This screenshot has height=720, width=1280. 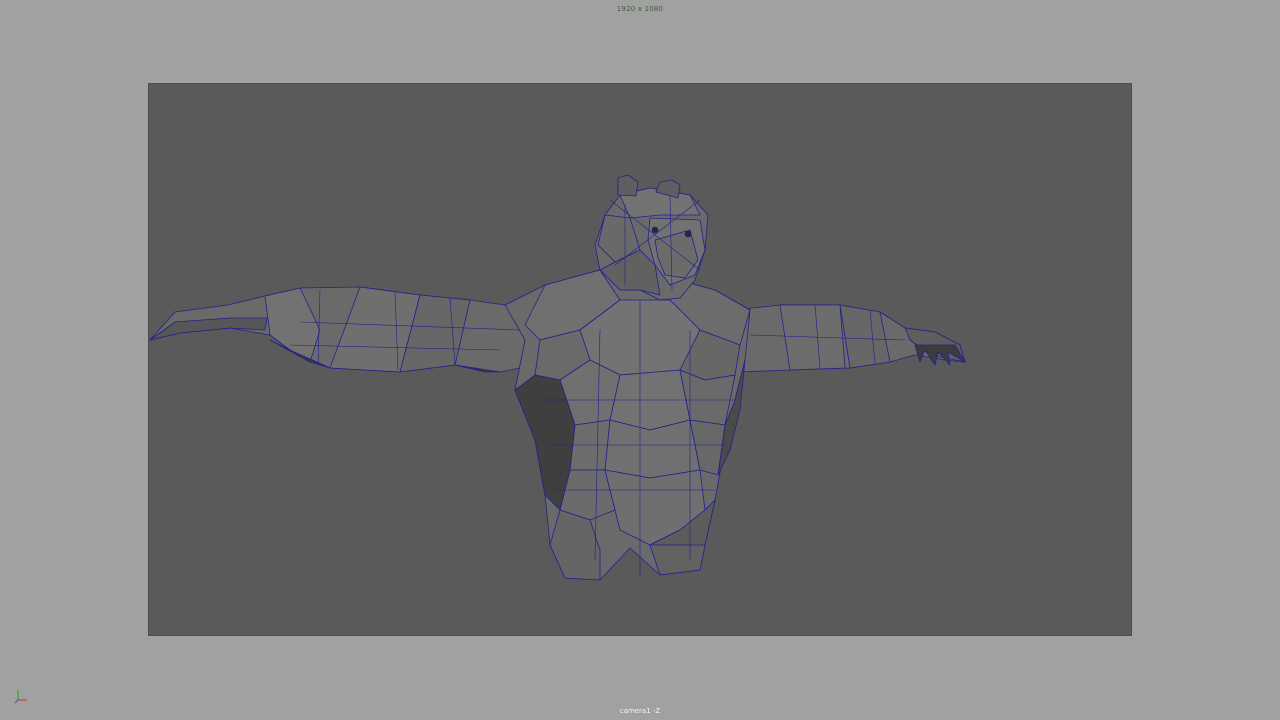 What do you see at coordinates (628, 185) in the screenshot?
I see `left-ear` at bounding box center [628, 185].